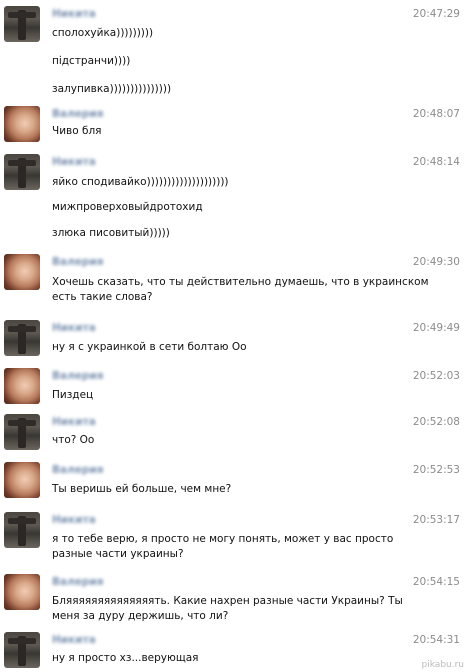 This screenshot has height=672, width=472. What do you see at coordinates (91, 61) in the screenshot?
I see `message-text: підстранчи))))` at bounding box center [91, 61].